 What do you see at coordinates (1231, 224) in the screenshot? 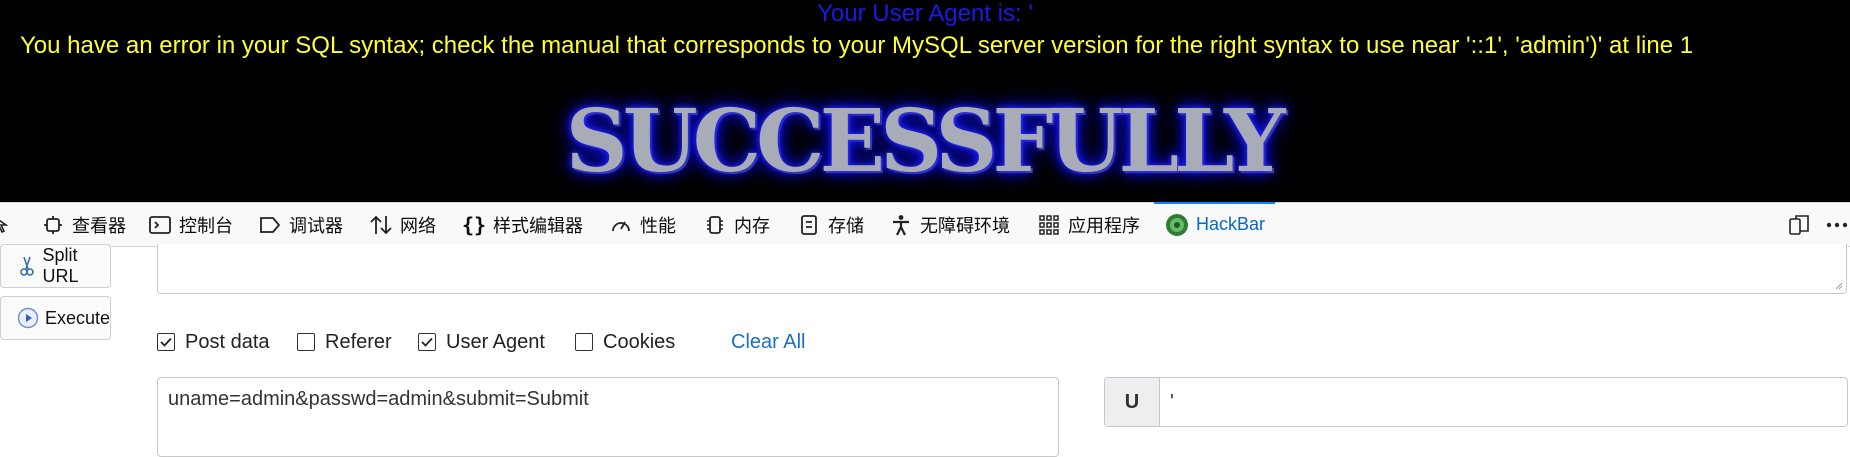
I see `tab-label: HackBar` at bounding box center [1231, 224].